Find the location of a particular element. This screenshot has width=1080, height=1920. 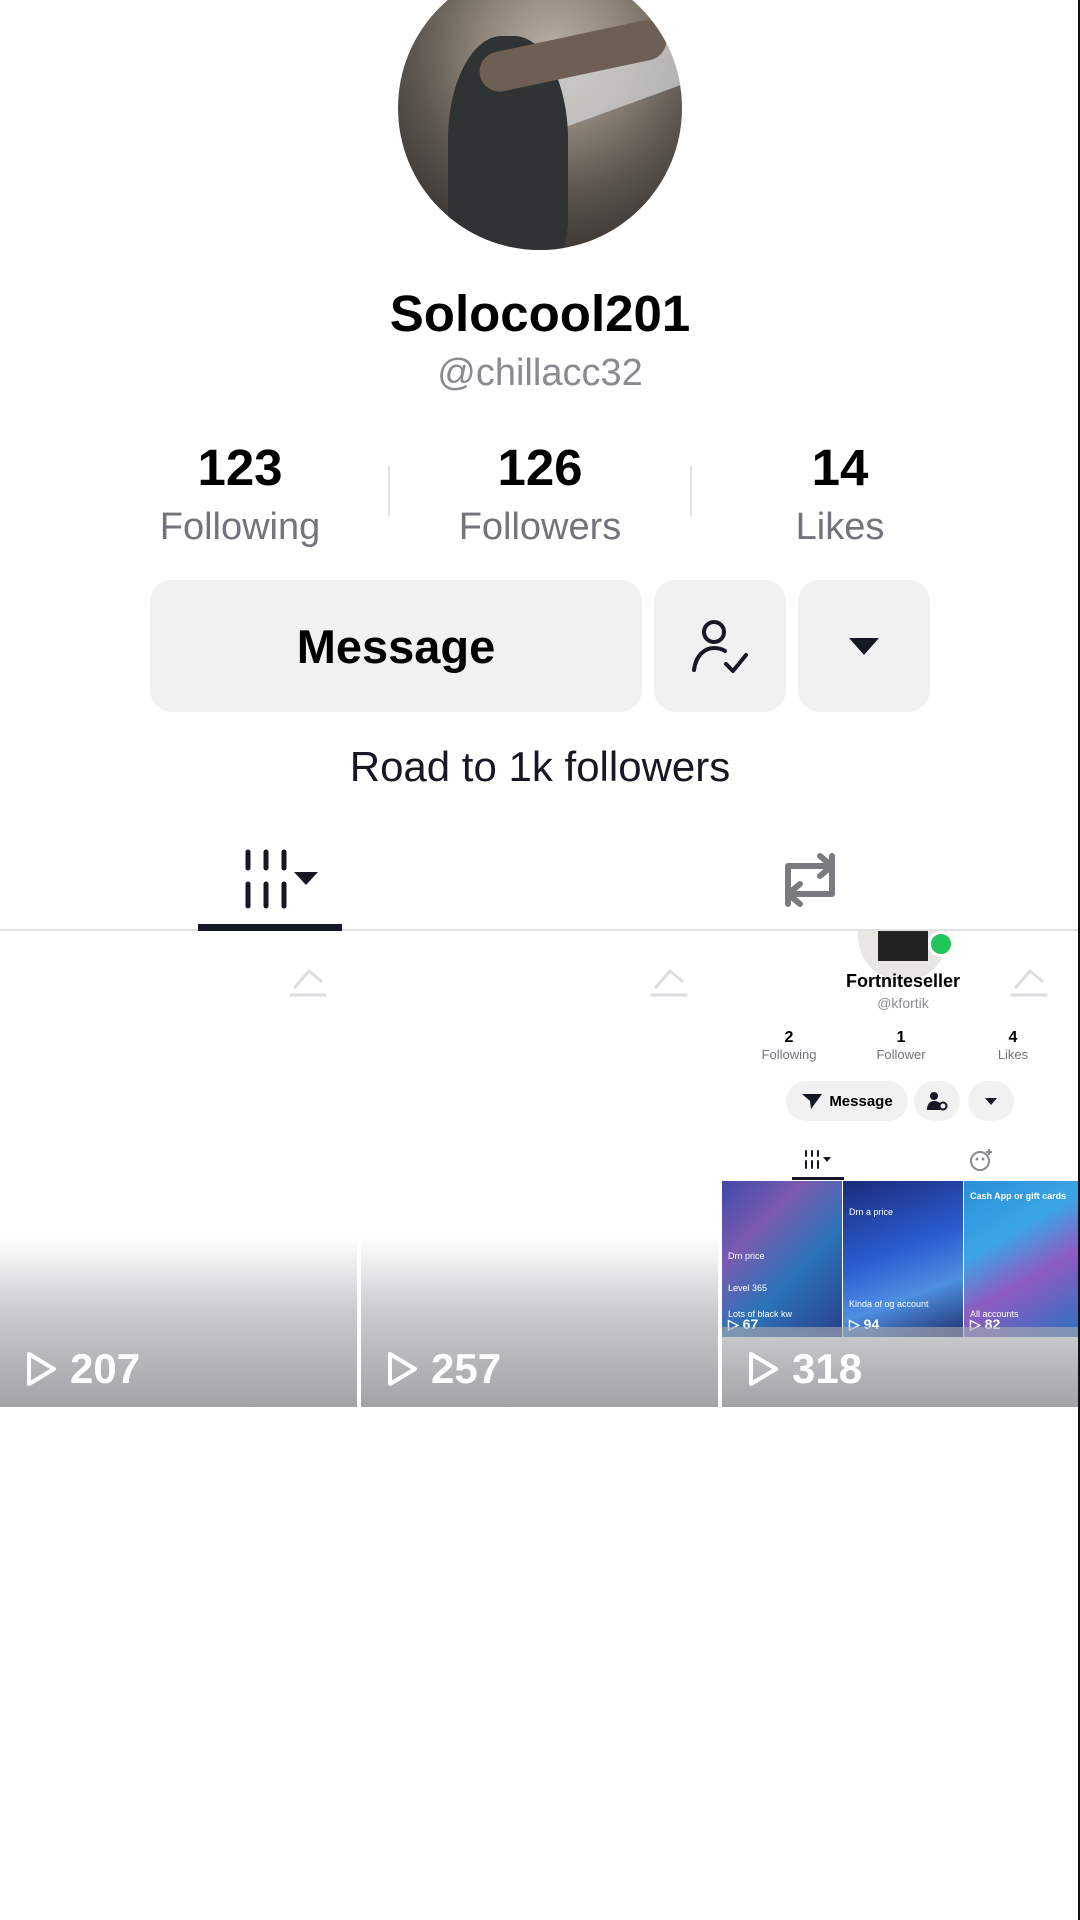

repost-icon is located at coordinates (810, 880).